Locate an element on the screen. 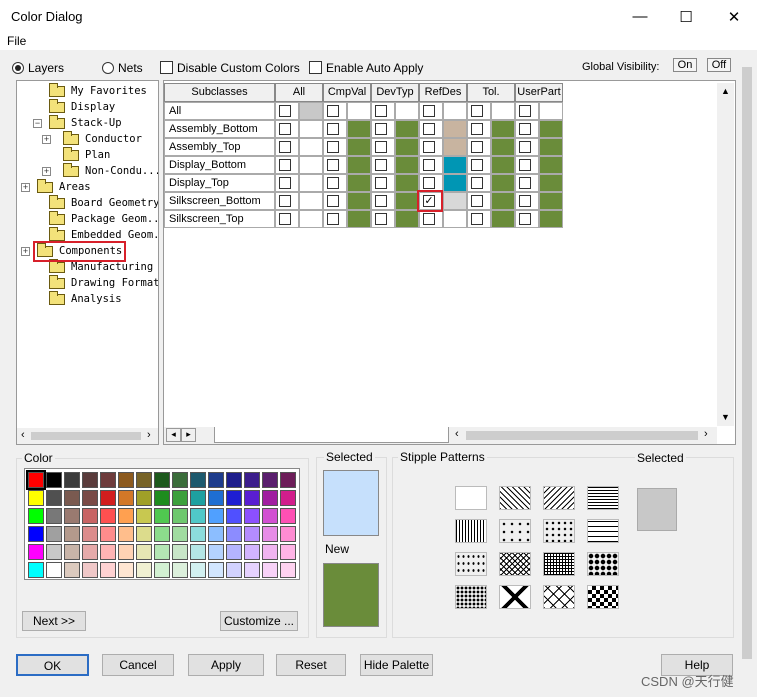 This screenshot has width=757, height=697. scroll-right-icon: › is located at coordinates (149, 435).